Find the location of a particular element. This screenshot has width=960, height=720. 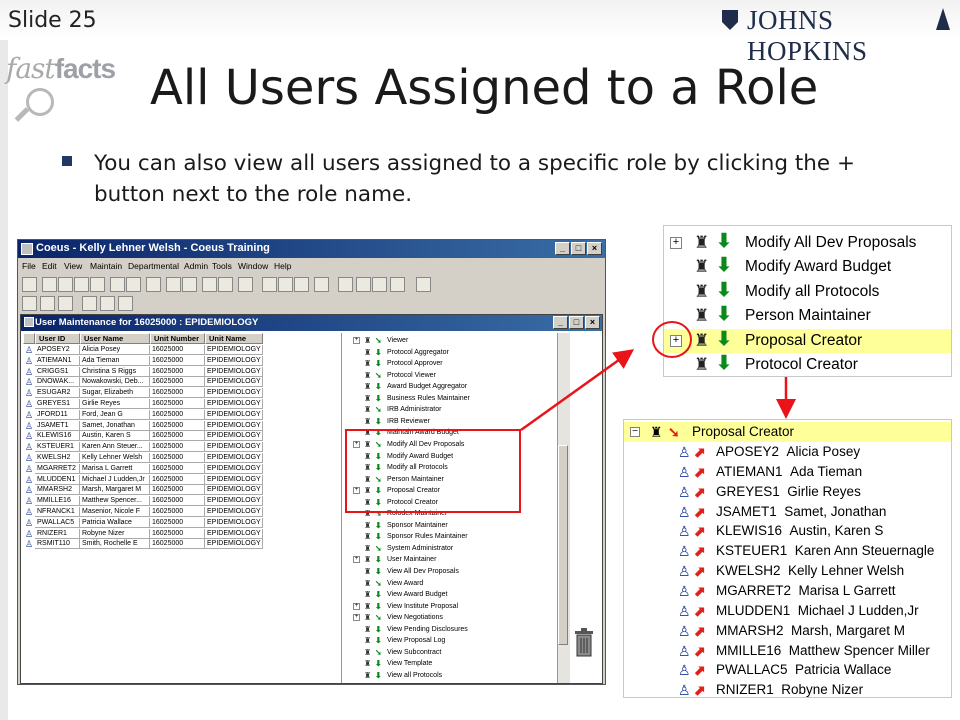

role-member-row: ♙ ⬈ ATIEMAN1 Ada Tieman is located at coordinates (787, 472).